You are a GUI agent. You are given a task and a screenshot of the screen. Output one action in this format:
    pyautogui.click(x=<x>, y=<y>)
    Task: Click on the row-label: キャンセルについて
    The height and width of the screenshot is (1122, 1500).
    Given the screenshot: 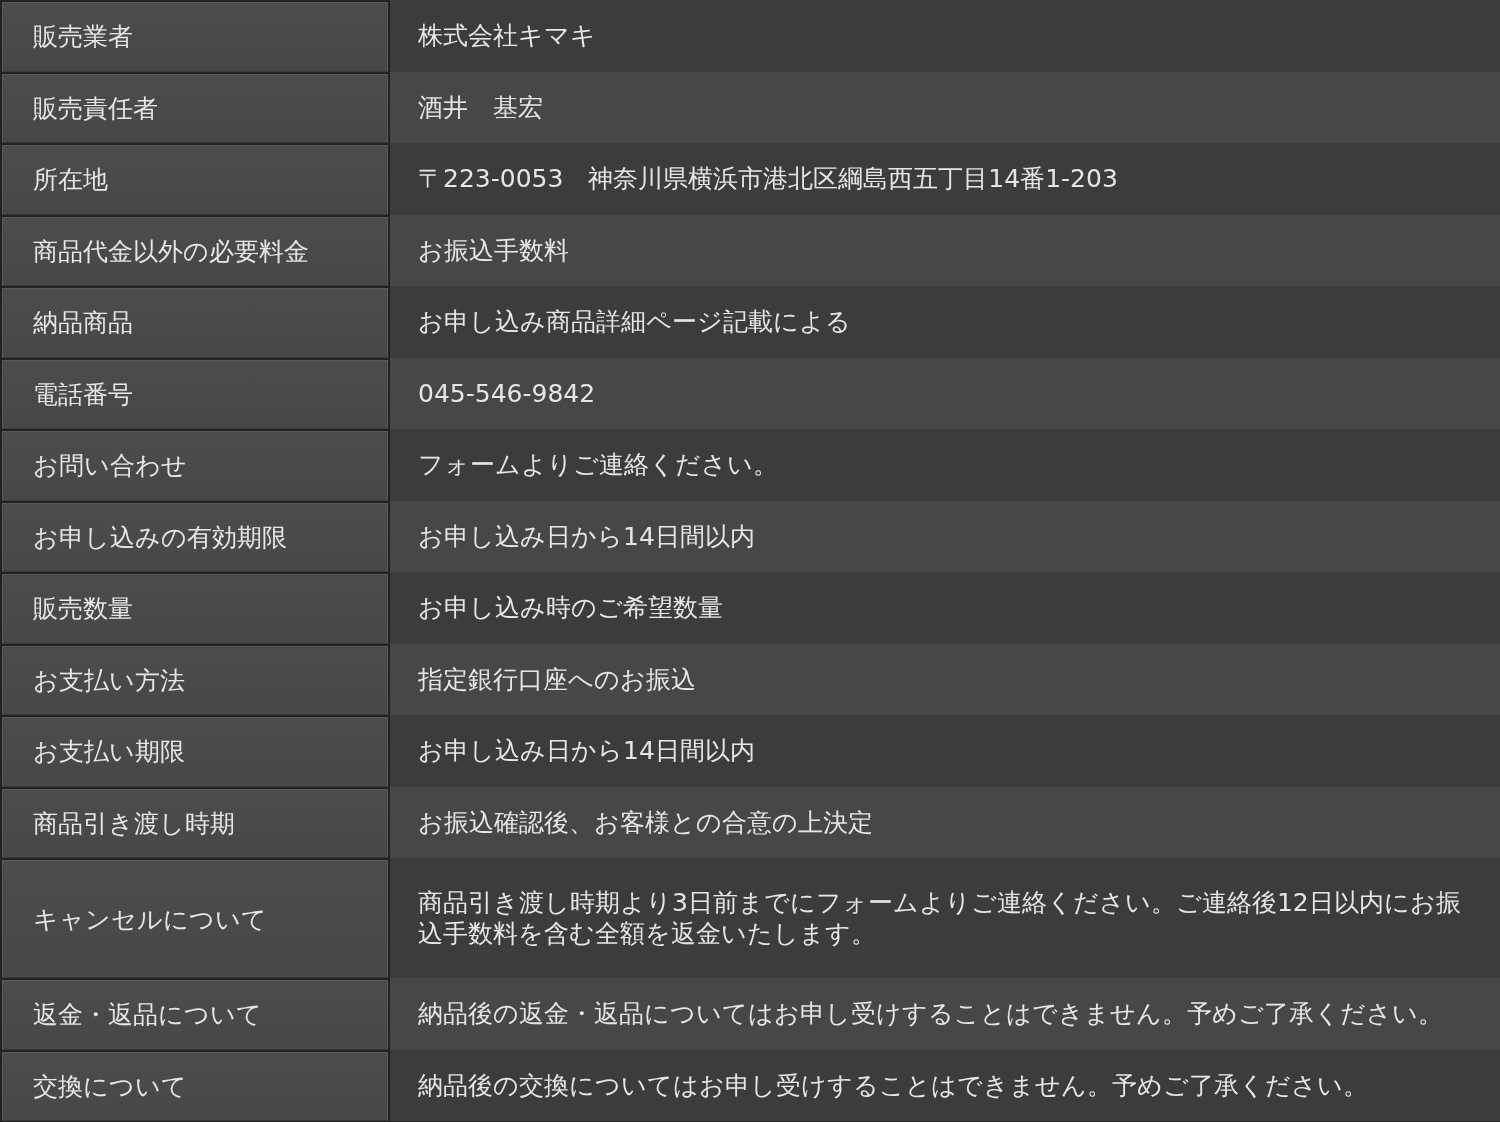 What is the action you would take?
    pyautogui.click(x=195, y=919)
    